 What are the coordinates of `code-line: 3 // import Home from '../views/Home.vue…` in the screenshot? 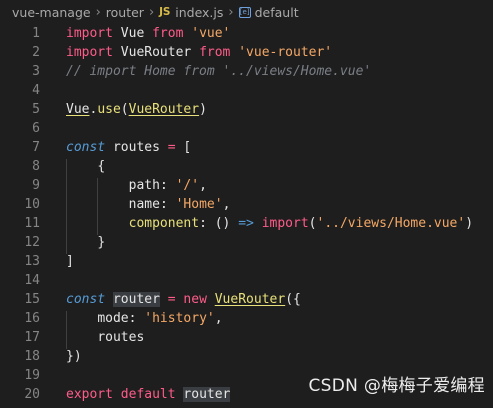 It's located at (246, 71).